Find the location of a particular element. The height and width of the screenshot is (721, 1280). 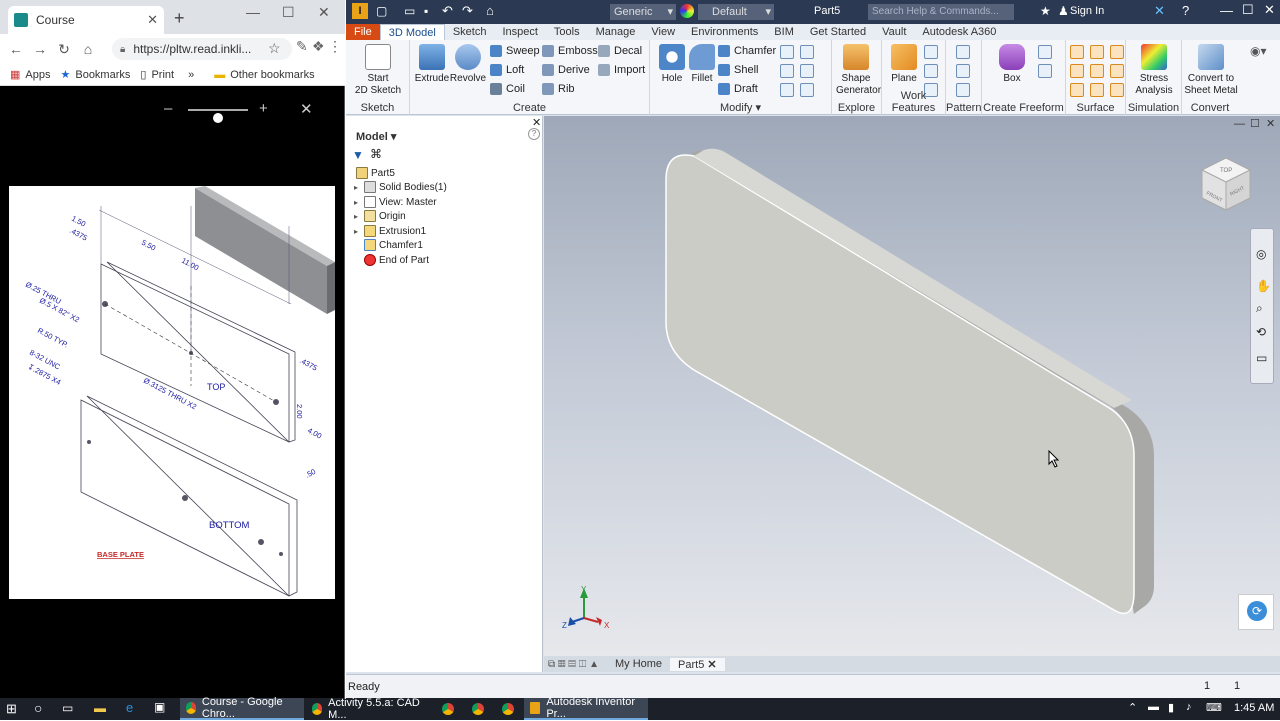

tray-volume-icon: ♪ is located at coordinates (1189, 707).